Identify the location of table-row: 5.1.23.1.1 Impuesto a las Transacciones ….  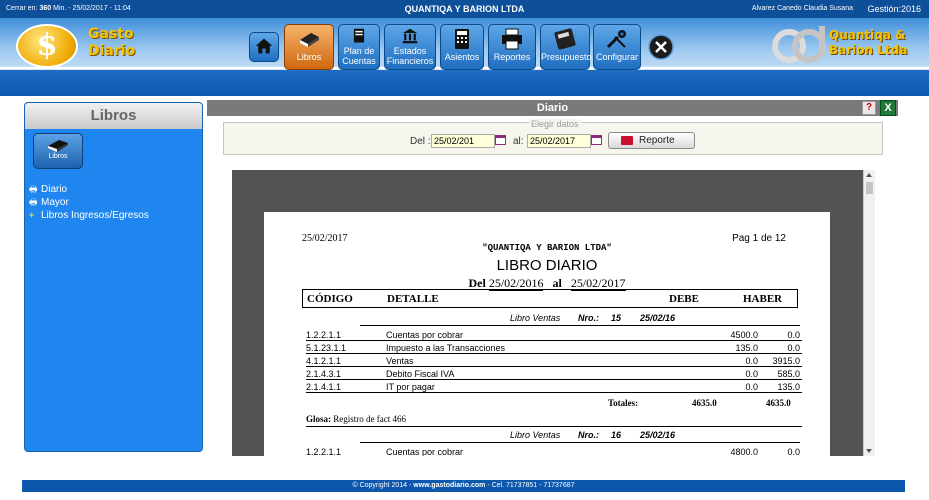
(554, 348).